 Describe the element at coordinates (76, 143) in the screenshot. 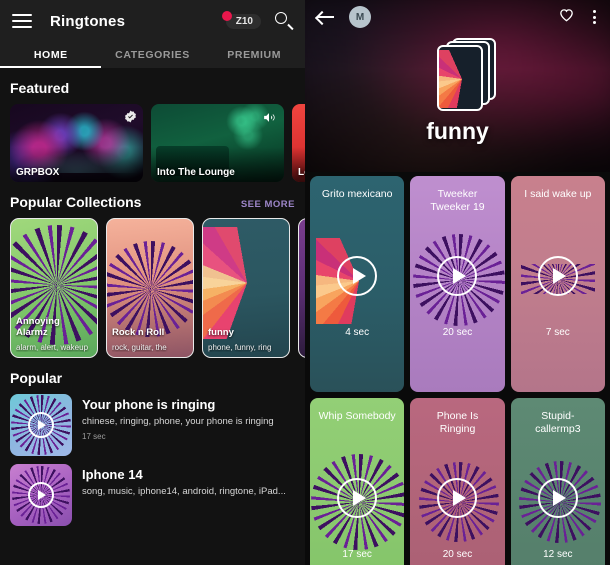

I see `featured-card-grpbox: GRPBOX` at that location.